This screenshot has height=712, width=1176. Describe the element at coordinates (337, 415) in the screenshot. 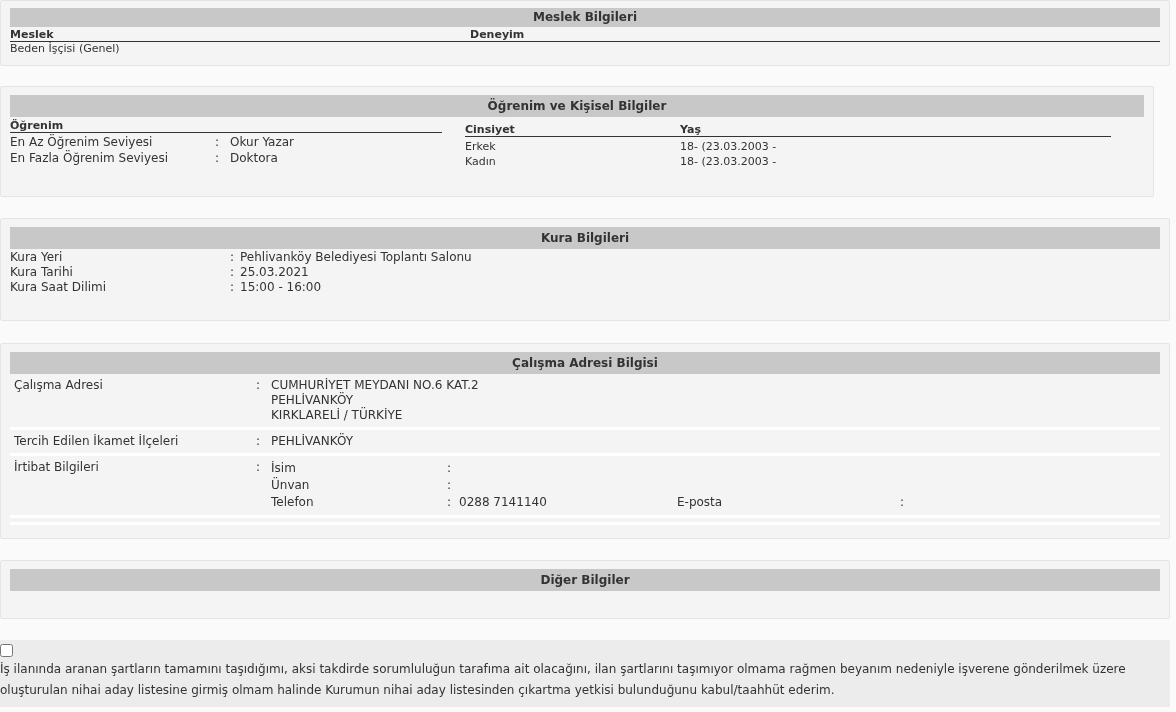

I see `address-line: KIRKLARELİ / TÜRKİYE` at that location.